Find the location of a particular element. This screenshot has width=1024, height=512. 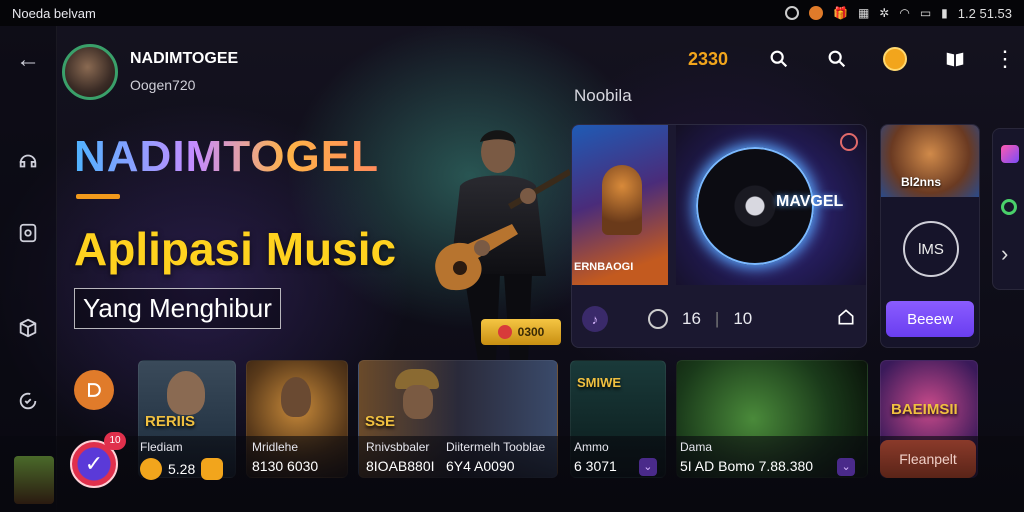

settings-status-icon: ✲ is located at coordinates (884, 13).